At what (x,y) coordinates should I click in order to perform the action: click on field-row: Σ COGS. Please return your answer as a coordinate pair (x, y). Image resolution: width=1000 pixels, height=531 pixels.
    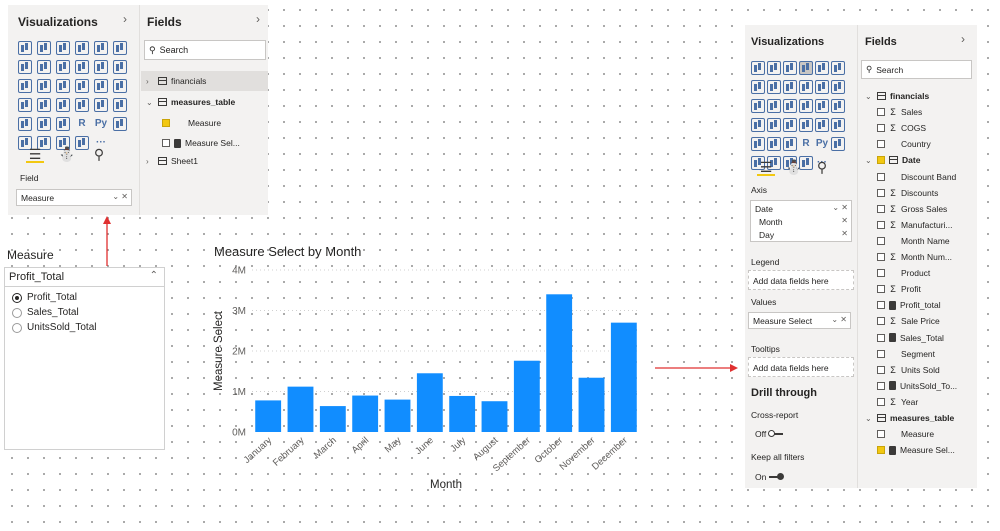
    Looking at the image, I should click on (901, 128).